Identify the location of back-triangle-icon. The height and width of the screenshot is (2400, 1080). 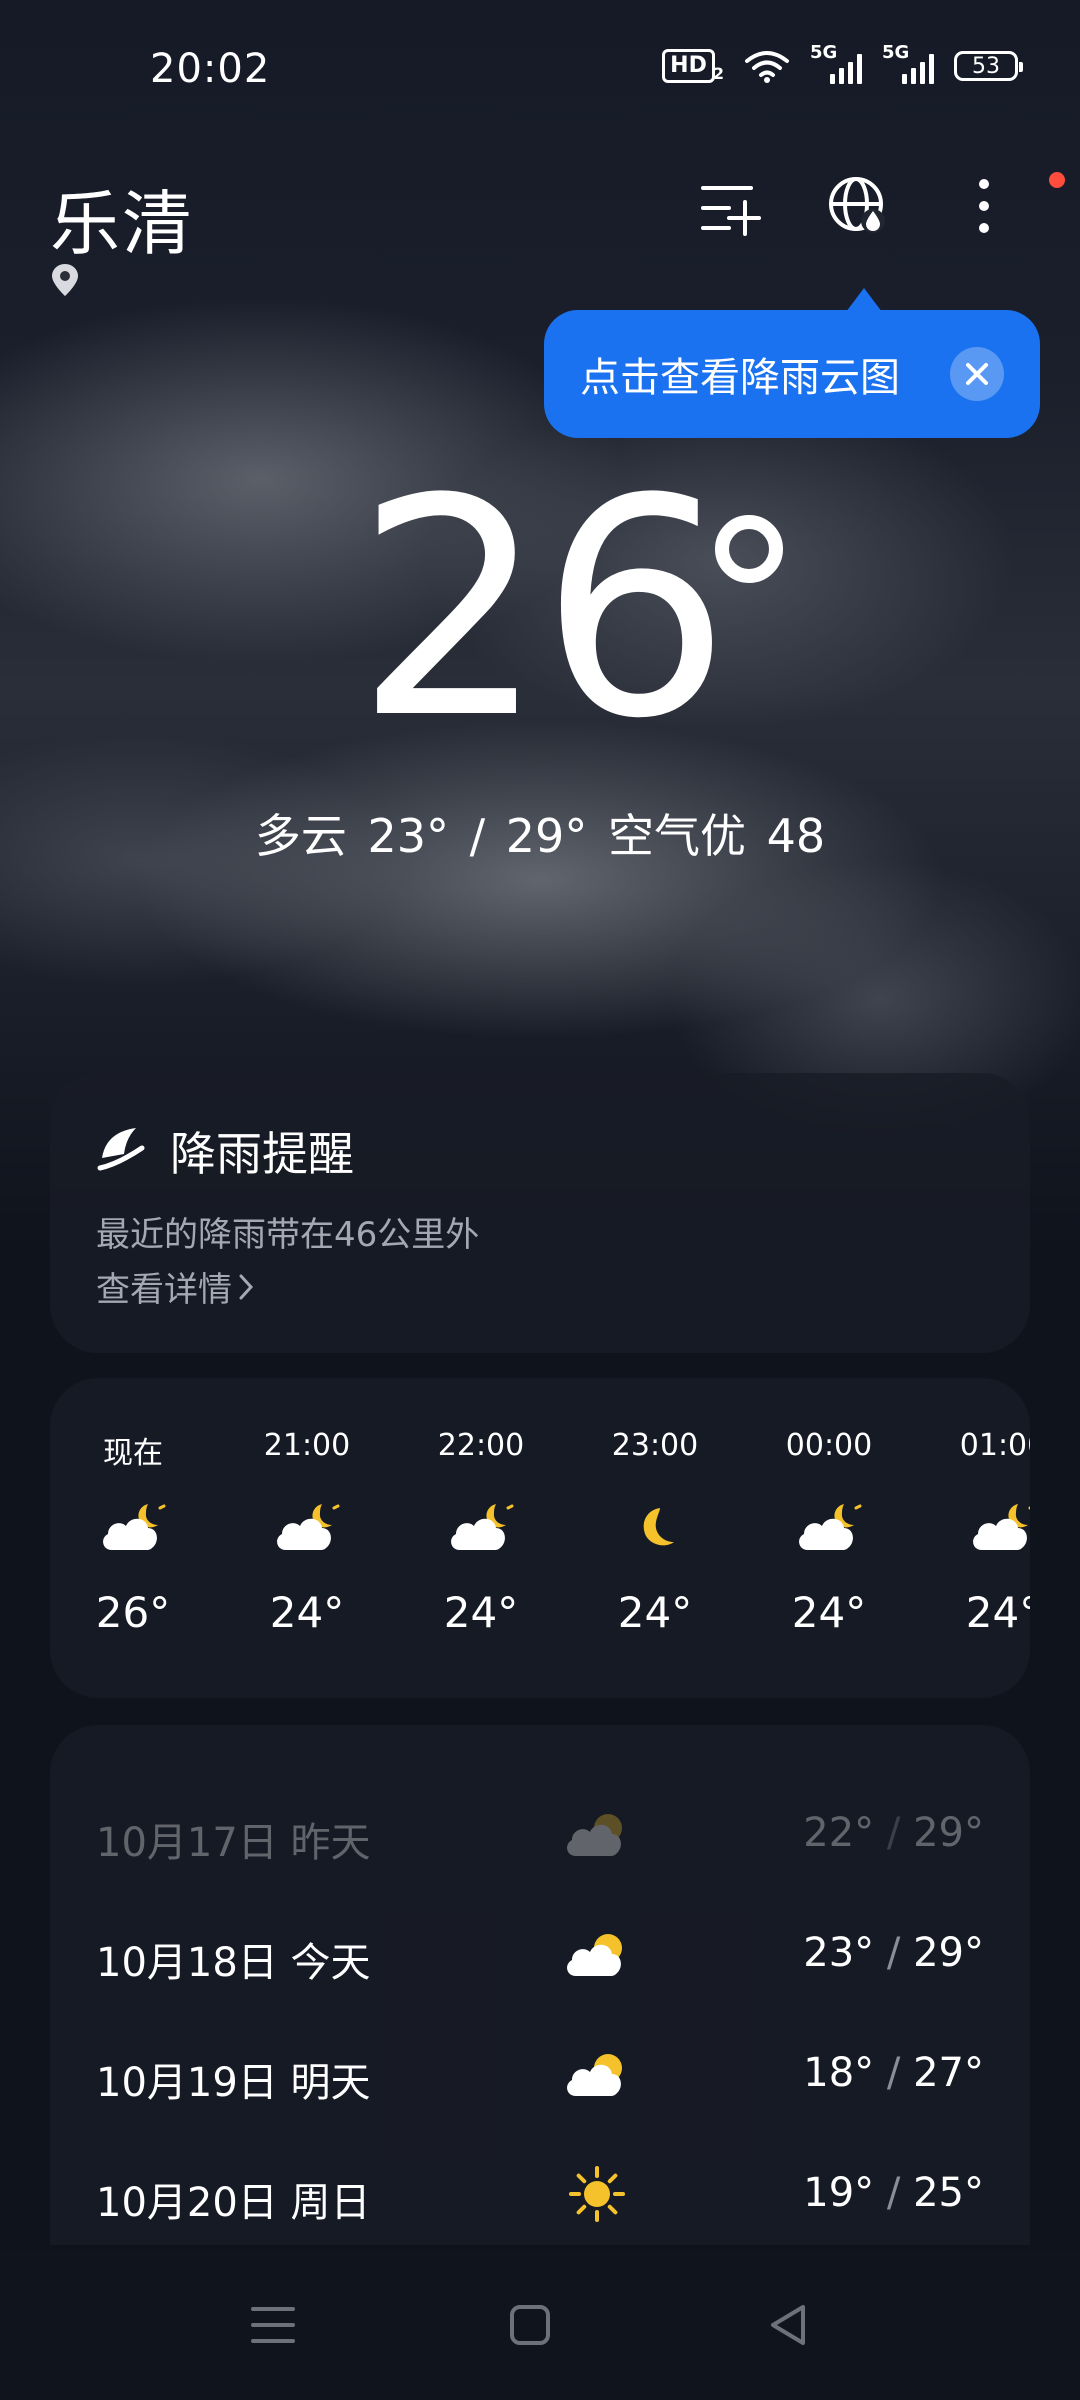
(788, 2325).